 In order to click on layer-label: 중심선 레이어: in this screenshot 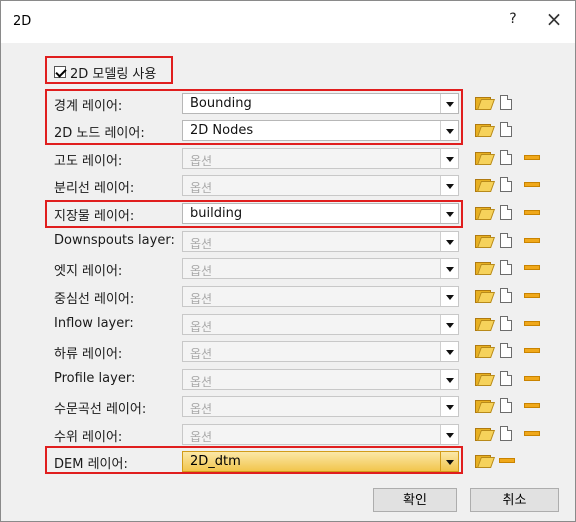, I will do `click(94, 299)`.